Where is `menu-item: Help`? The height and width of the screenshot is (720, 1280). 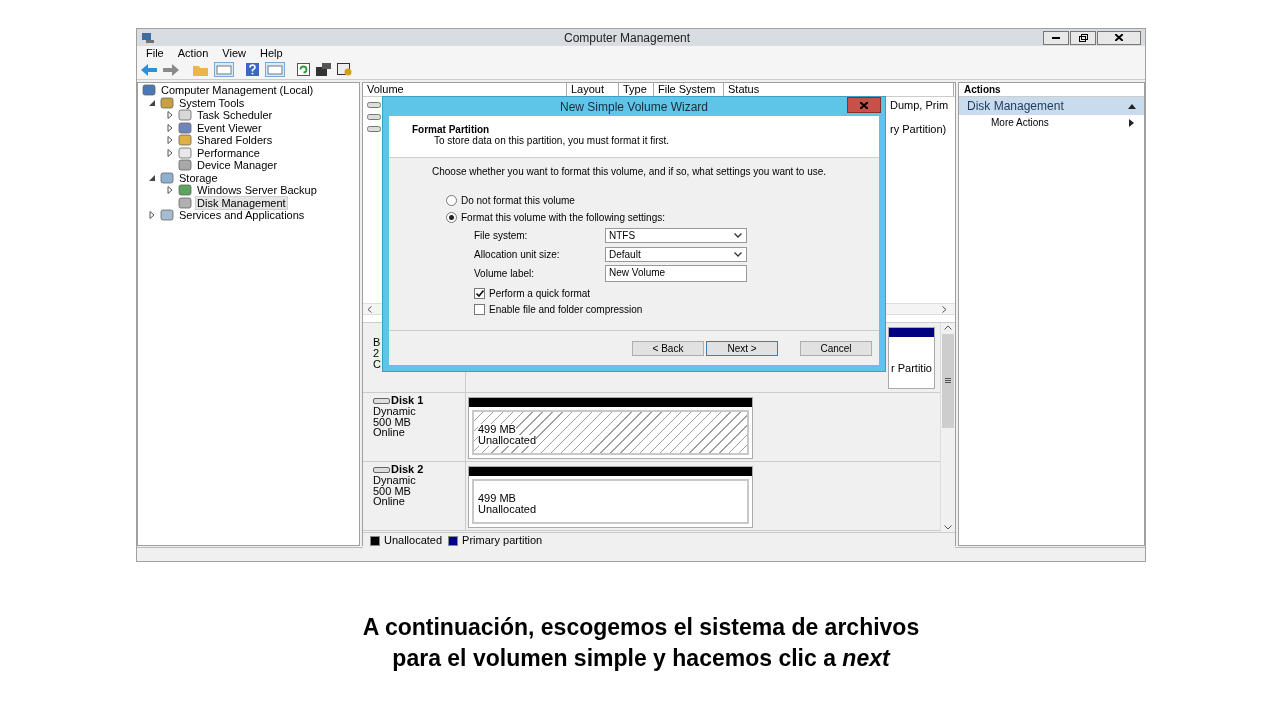 menu-item: Help is located at coordinates (271, 53).